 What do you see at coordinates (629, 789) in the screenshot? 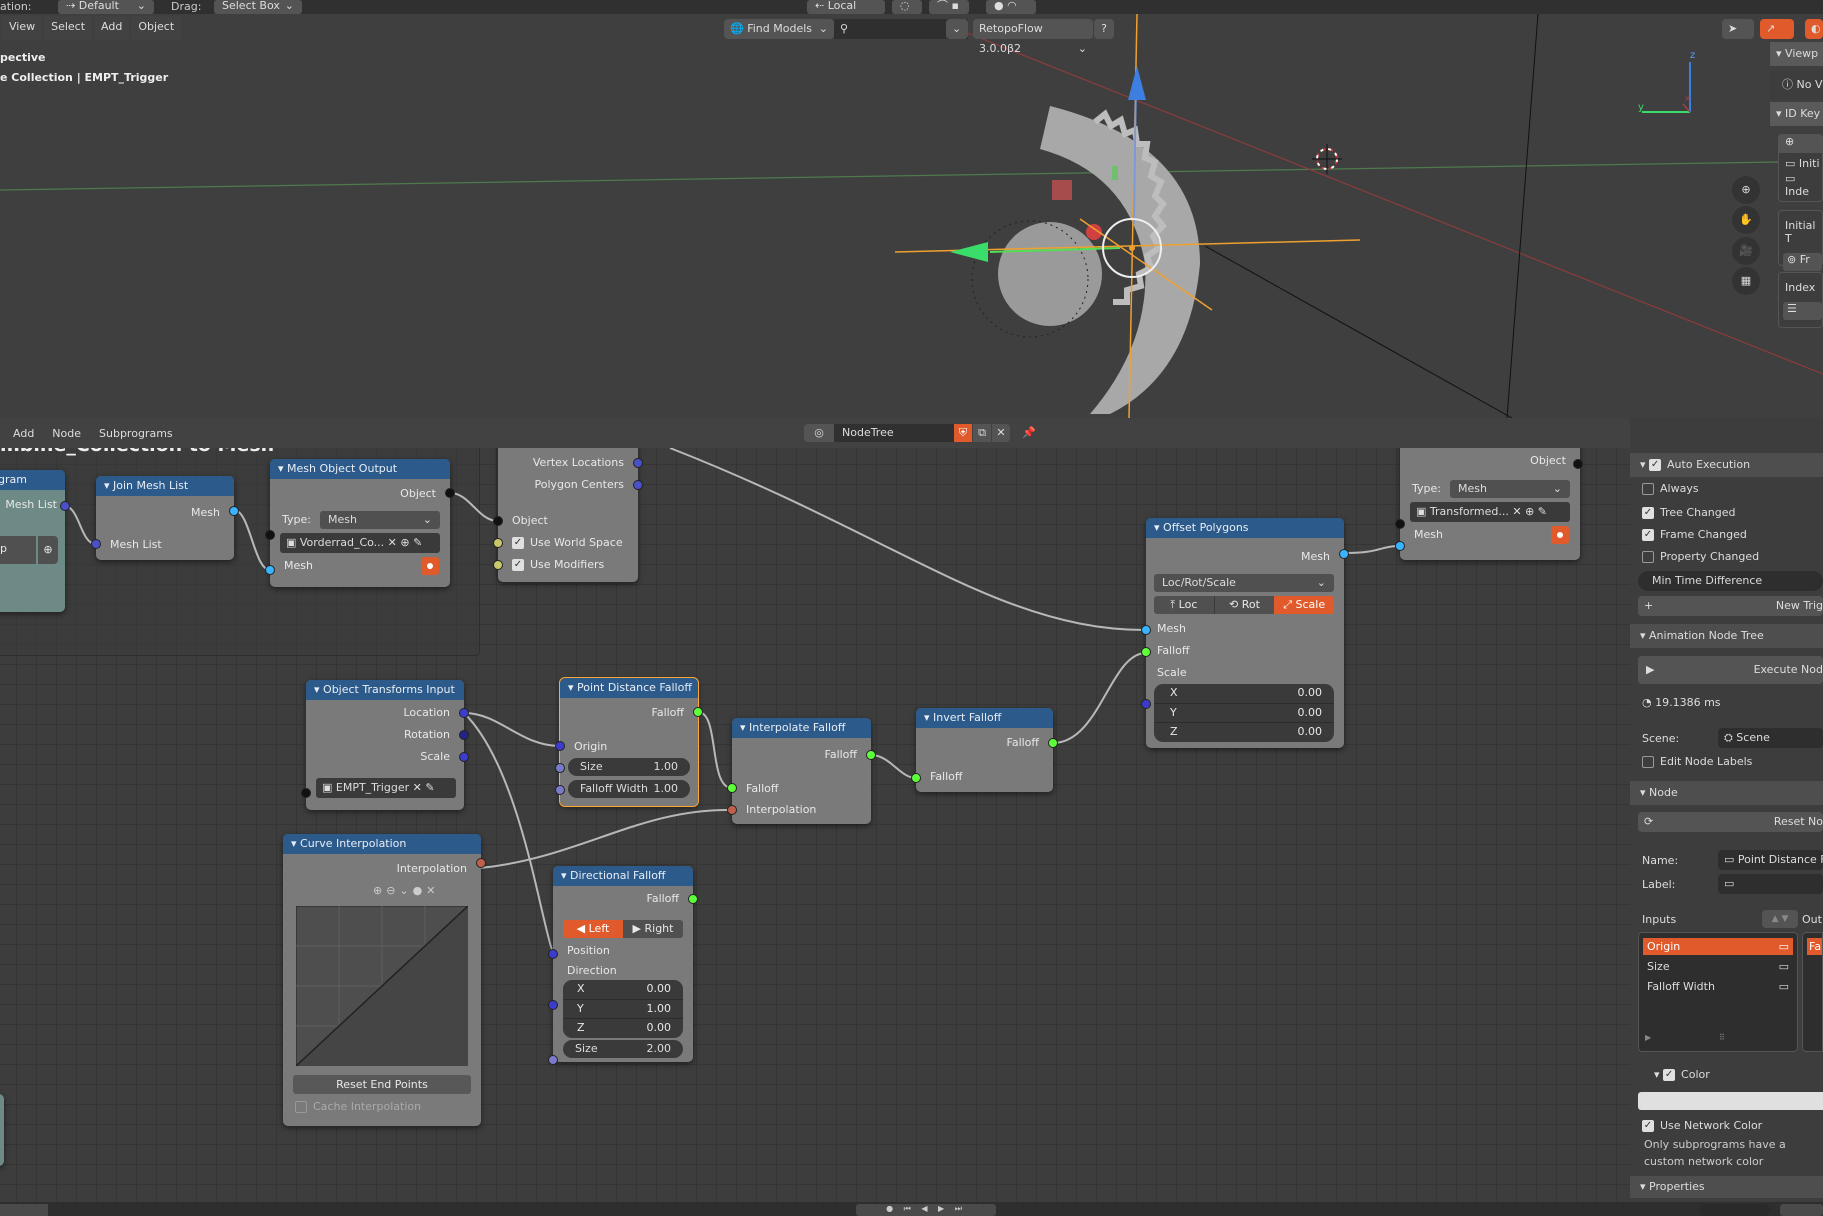
I see `falloff-width-field: Falloff Width 1.00` at bounding box center [629, 789].